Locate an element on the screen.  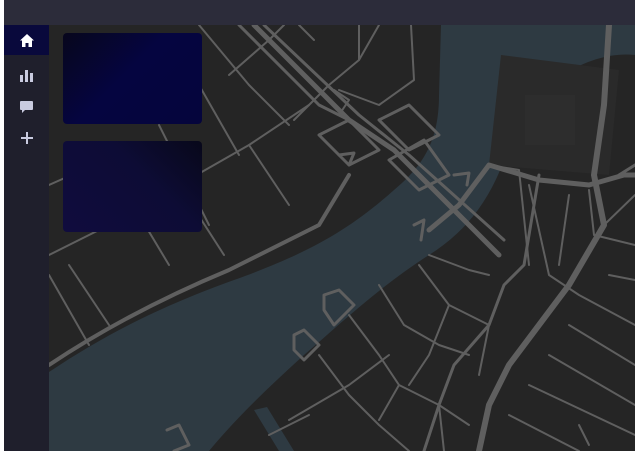
bar-chart-icon is located at coordinates (26, 76).